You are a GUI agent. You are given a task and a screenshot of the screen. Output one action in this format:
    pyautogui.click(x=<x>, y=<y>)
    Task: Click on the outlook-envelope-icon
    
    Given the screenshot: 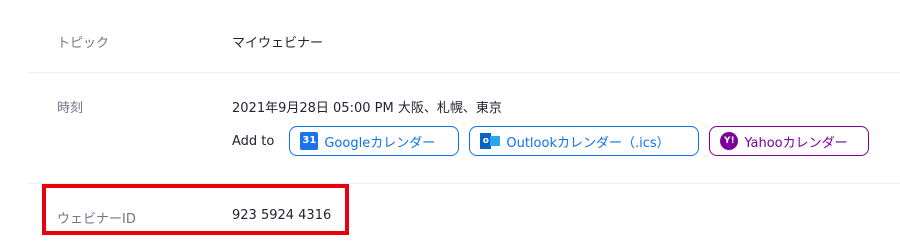 What is the action you would take?
    pyautogui.click(x=495, y=141)
    